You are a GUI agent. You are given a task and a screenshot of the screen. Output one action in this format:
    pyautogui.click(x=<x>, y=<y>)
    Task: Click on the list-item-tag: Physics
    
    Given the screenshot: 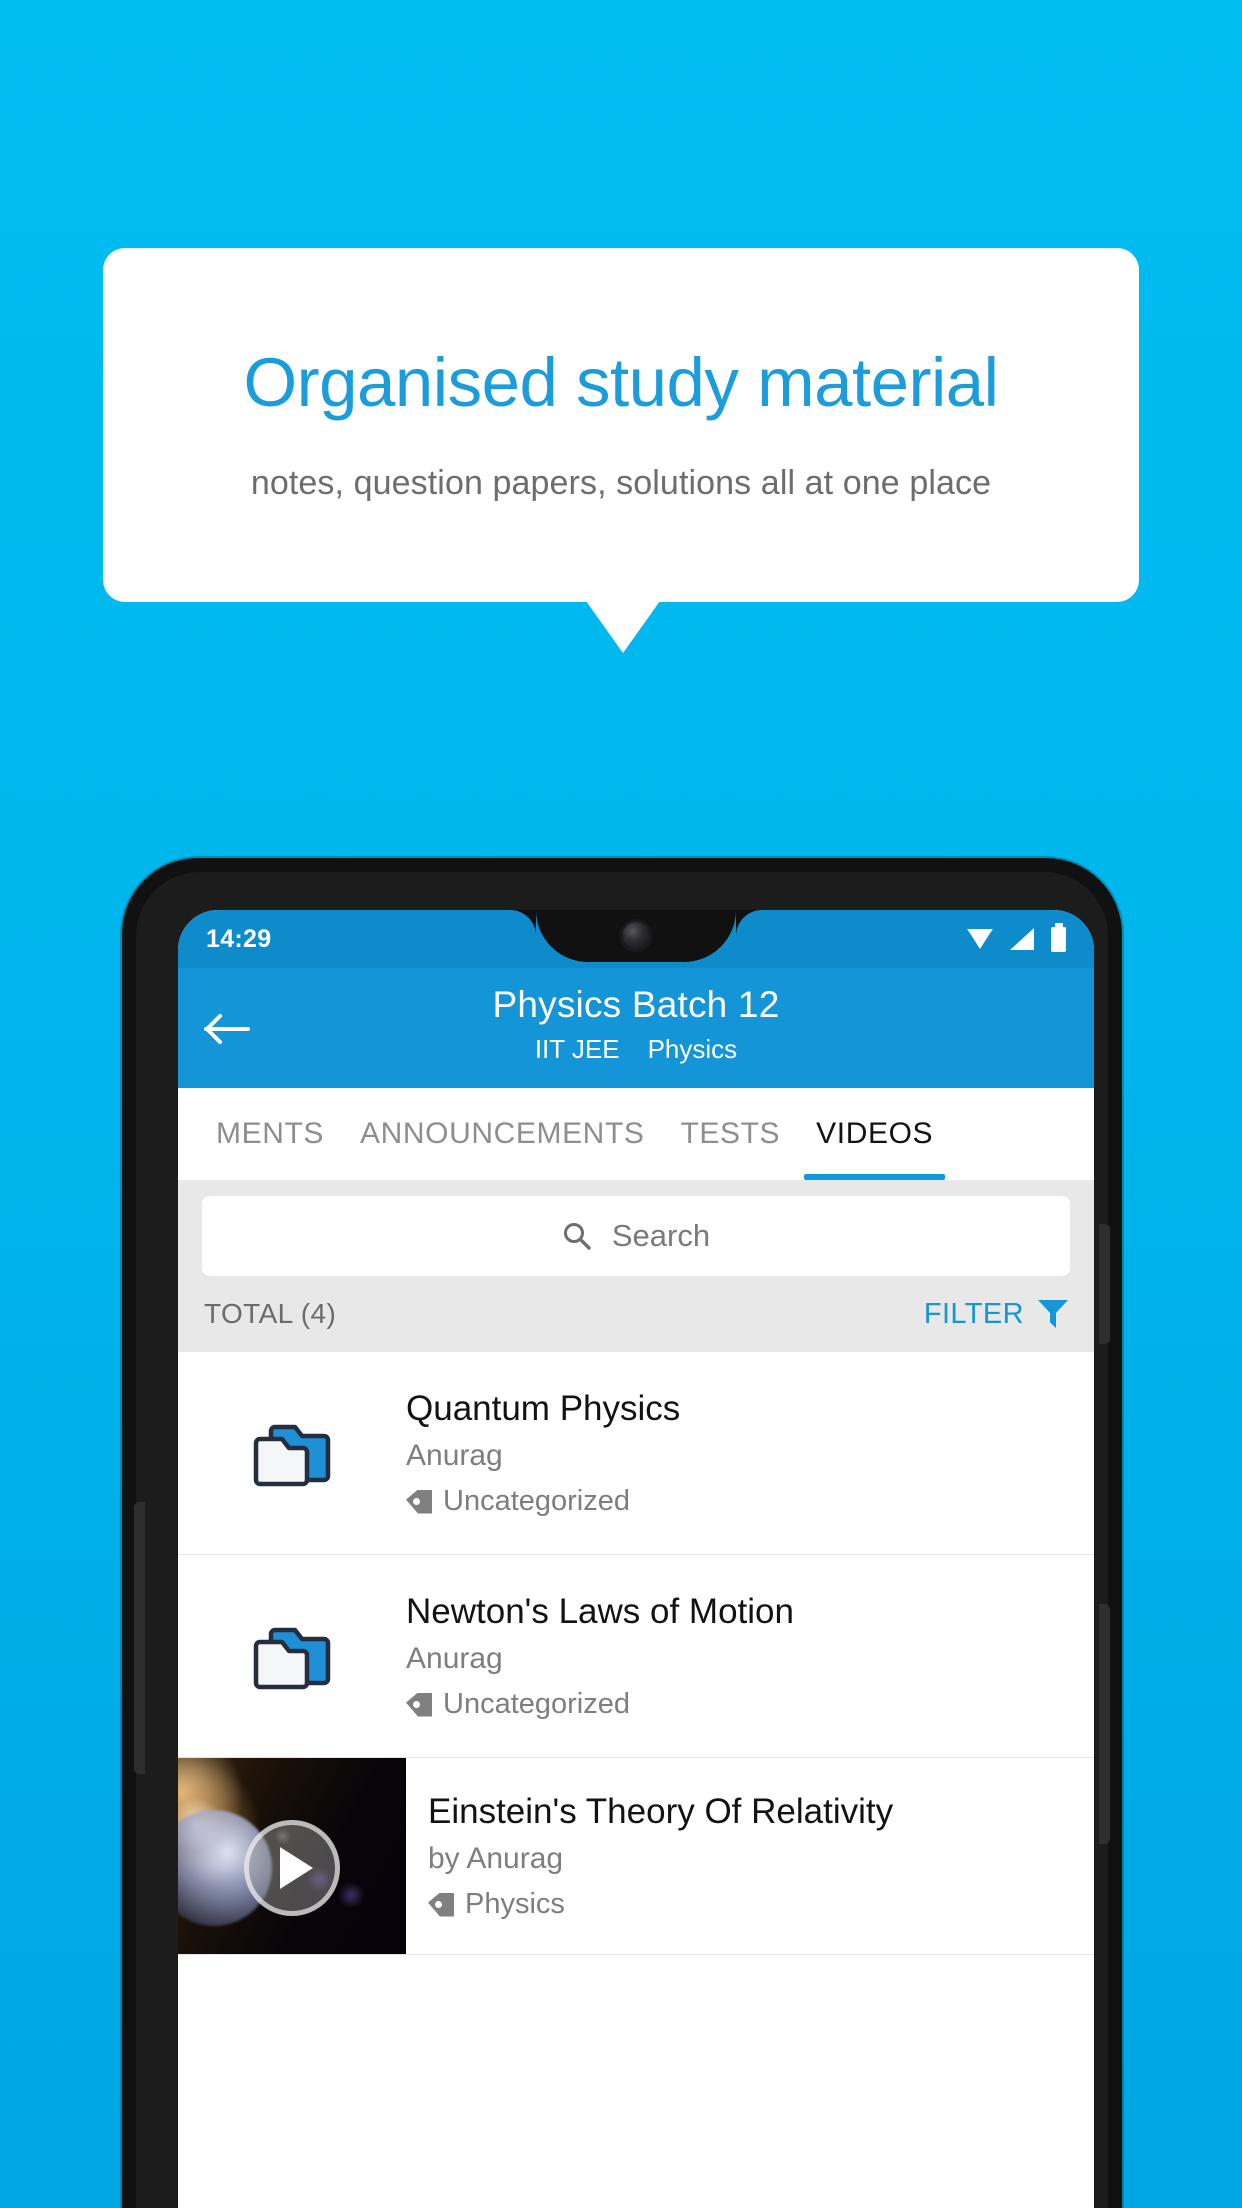 What is the action you would take?
    pyautogui.click(x=753, y=1904)
    